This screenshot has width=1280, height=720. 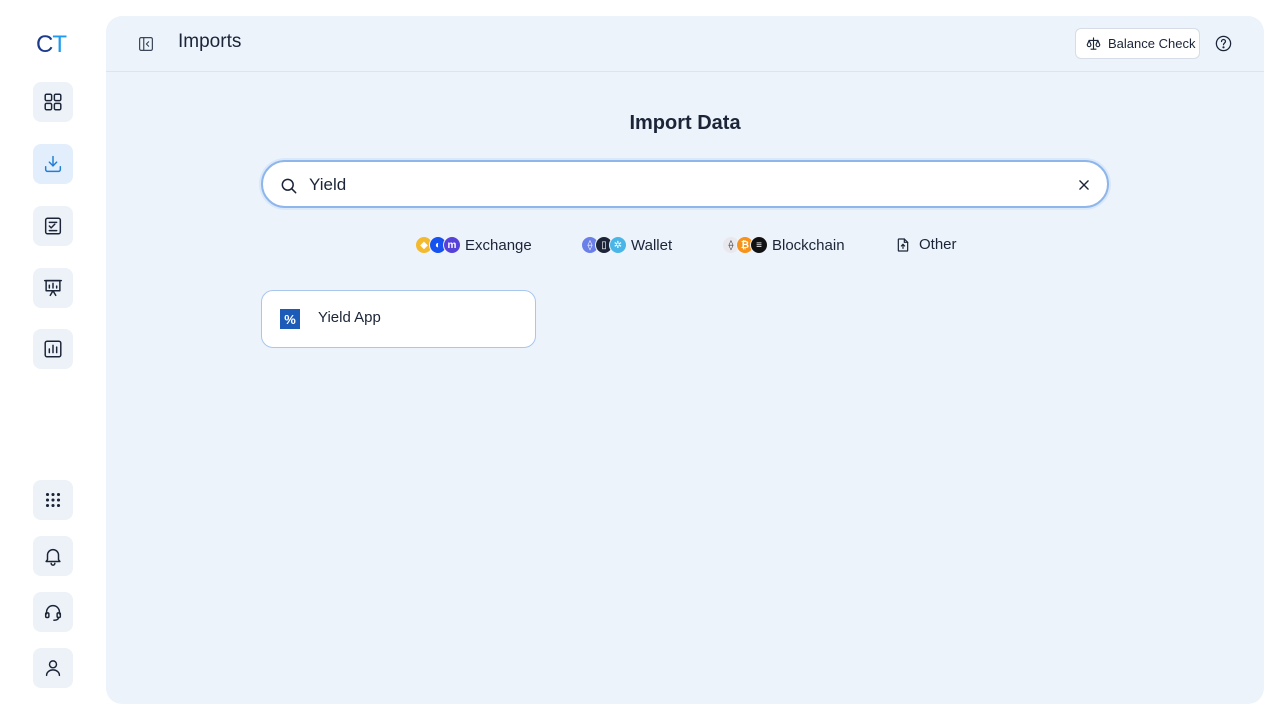 I want to click on user-profile-icon, so click(x=53, y=668).